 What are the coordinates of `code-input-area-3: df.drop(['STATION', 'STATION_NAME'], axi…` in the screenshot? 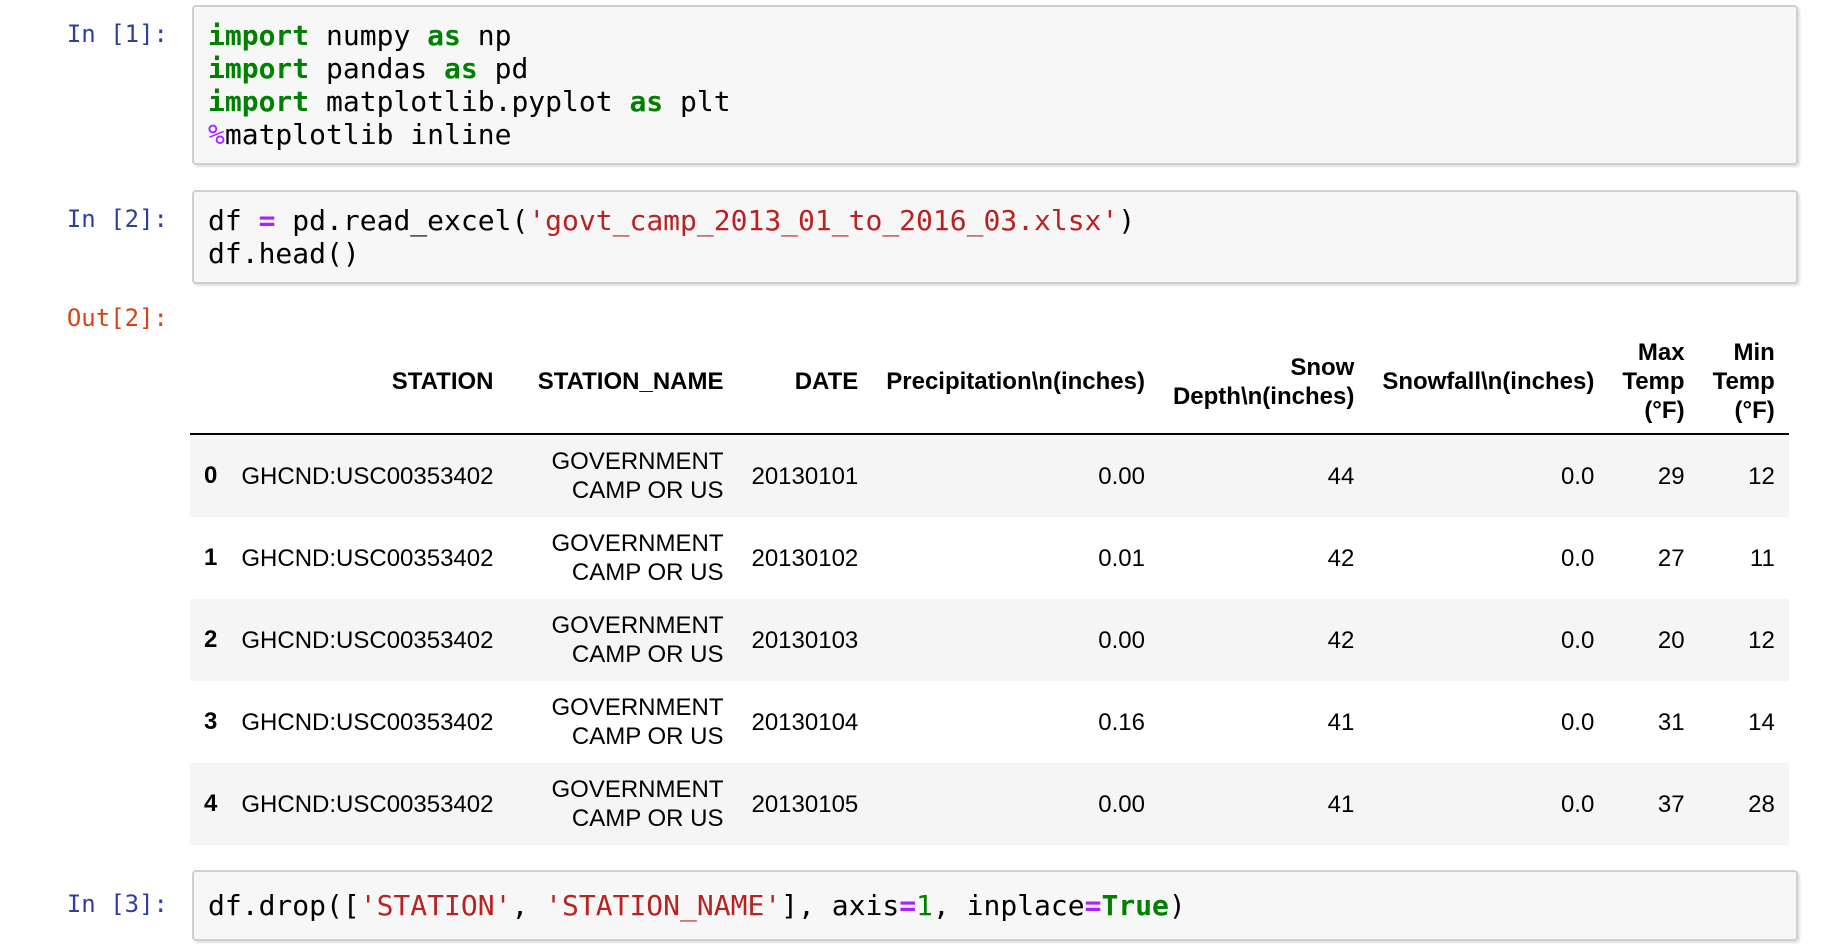 It's located at (995, 905).